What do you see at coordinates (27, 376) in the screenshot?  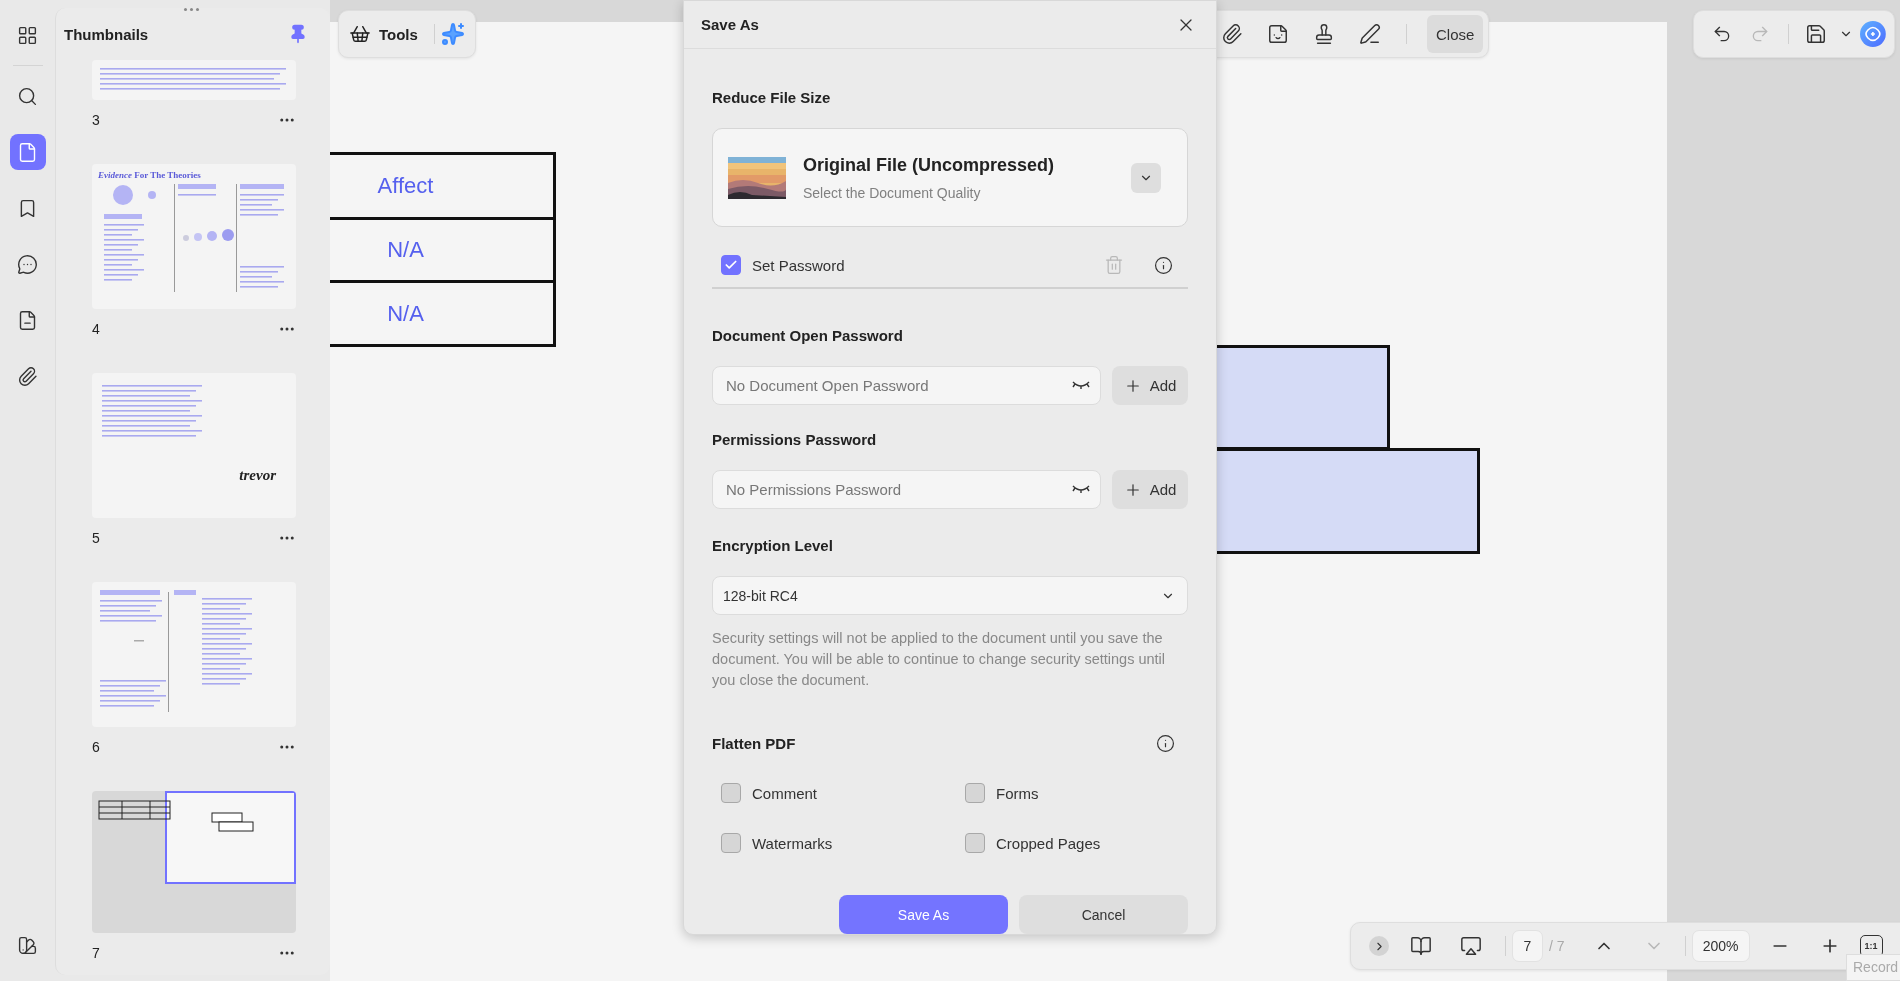 I see `paperclip-icon` at bounding box center [27, 376].